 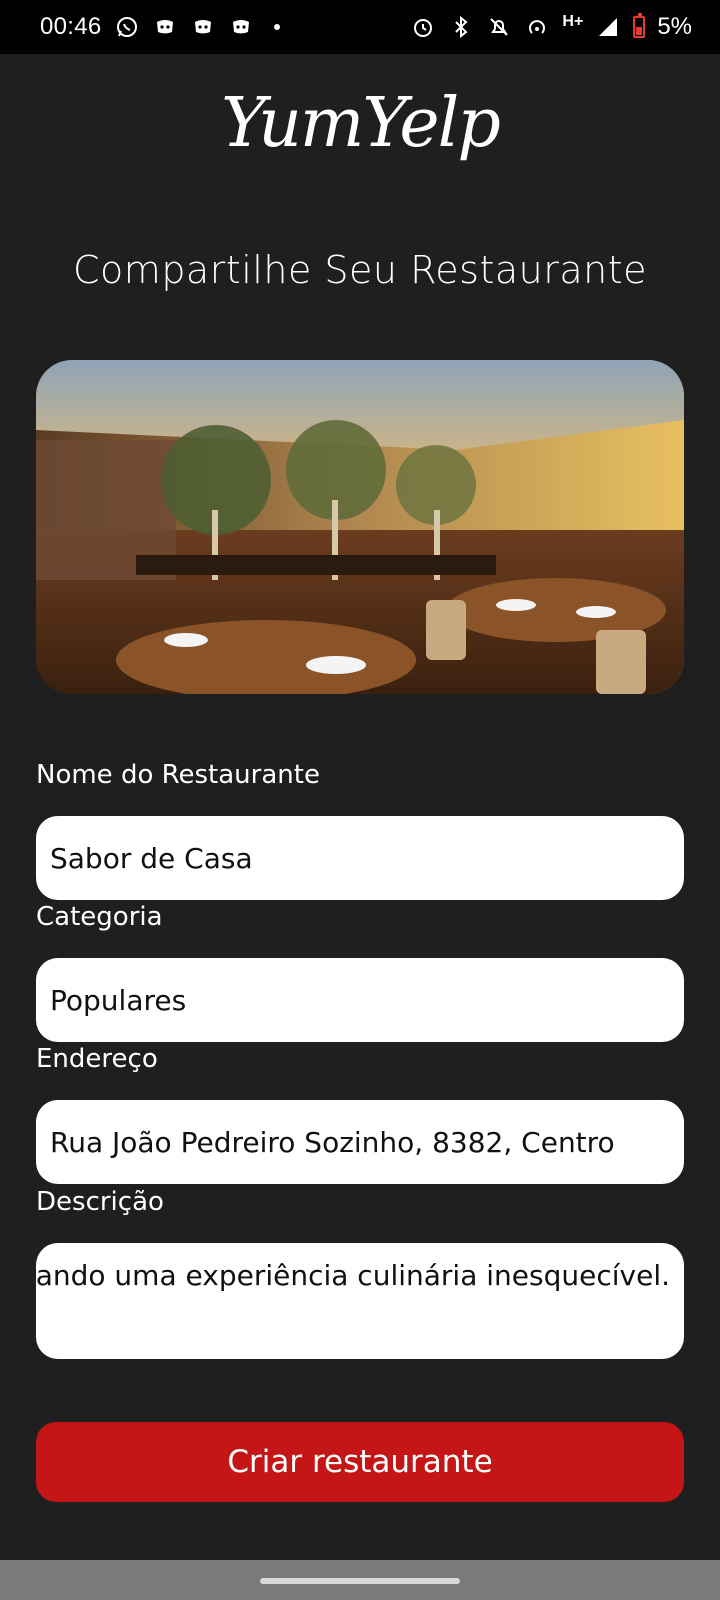 I want to click on category-input: Populares, so click(x=360, y=1000).